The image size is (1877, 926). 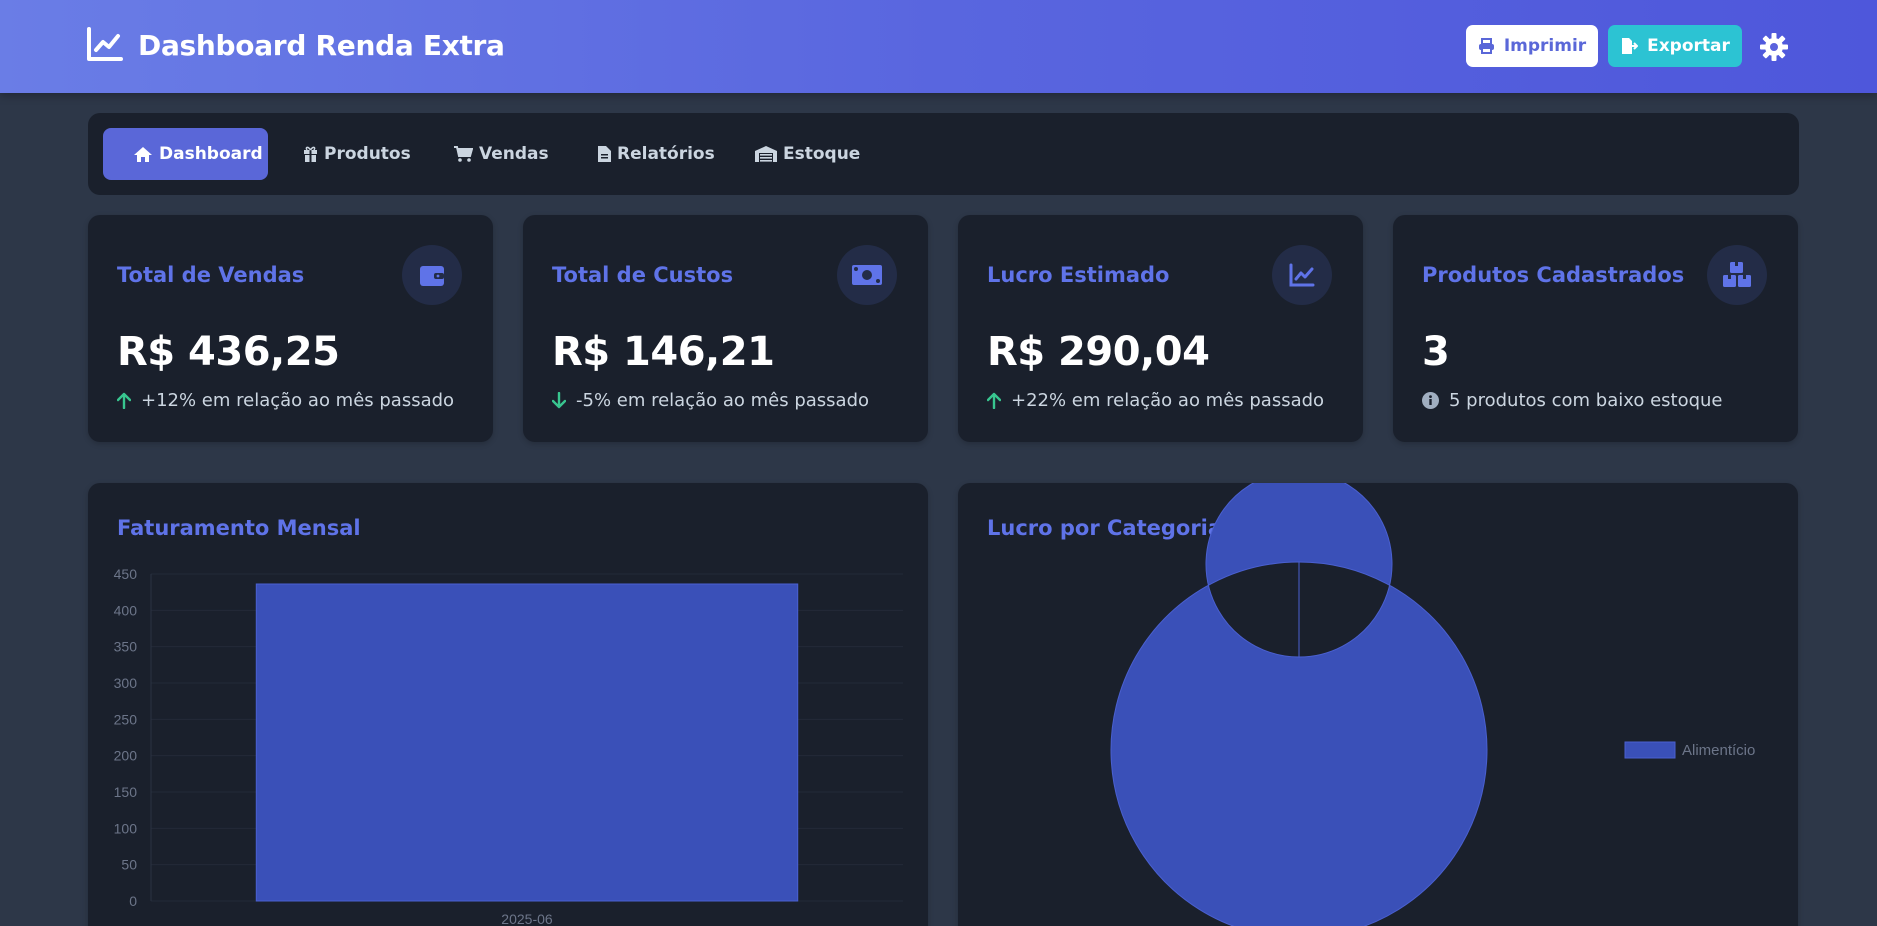 I want to click on stat-note: +12% em relação ao mês passado, so click(x=285, y=400).